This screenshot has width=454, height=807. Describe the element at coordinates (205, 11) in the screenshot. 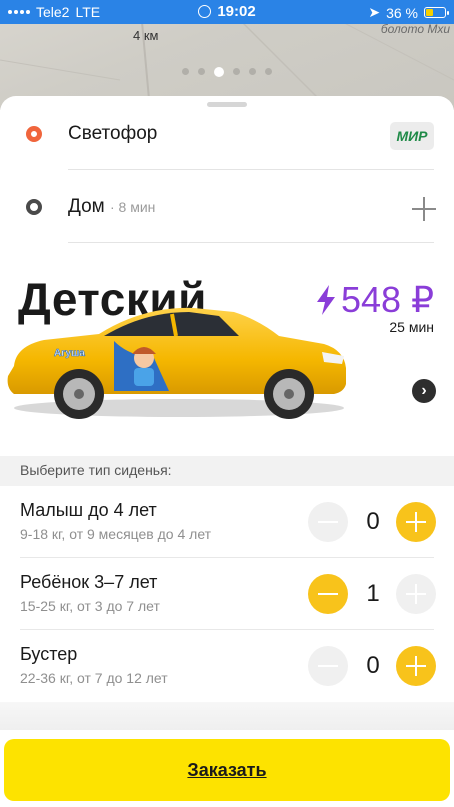

I see `location-lock-icon` at that location.